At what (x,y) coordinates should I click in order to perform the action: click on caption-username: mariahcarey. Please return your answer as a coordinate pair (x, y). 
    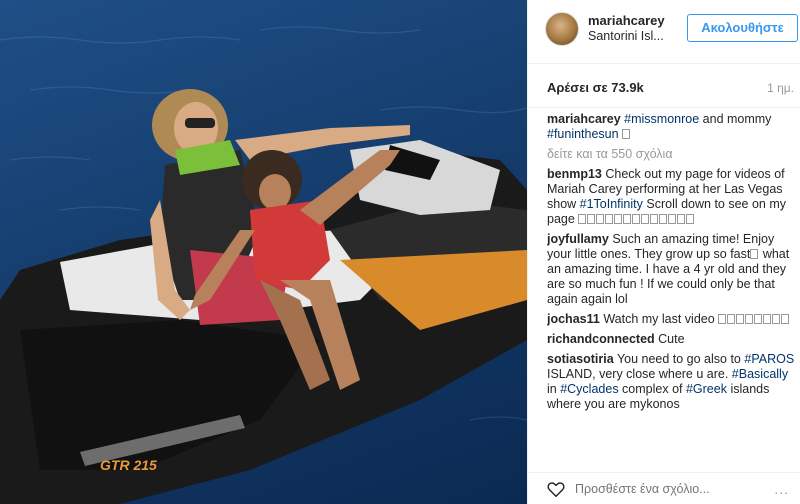
    Looking at the image, I should click on (584, 119).